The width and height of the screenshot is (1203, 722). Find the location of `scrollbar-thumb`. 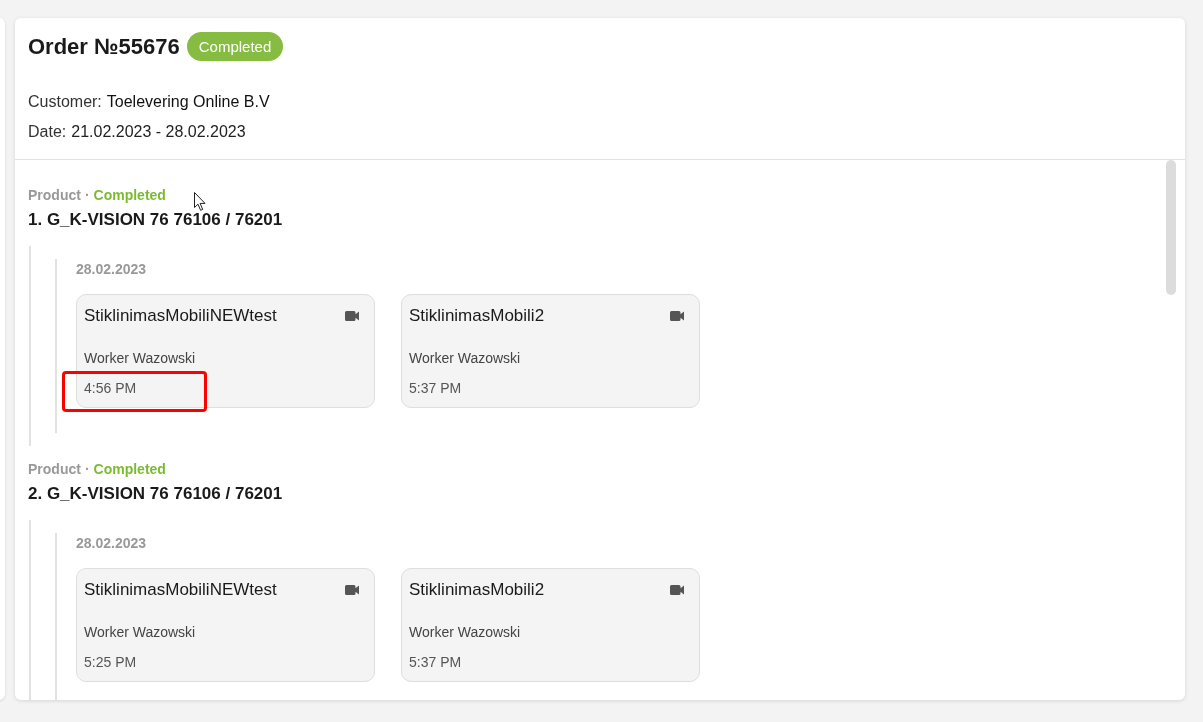

scrollbar-thumb is located at coordinates (1171, 227).